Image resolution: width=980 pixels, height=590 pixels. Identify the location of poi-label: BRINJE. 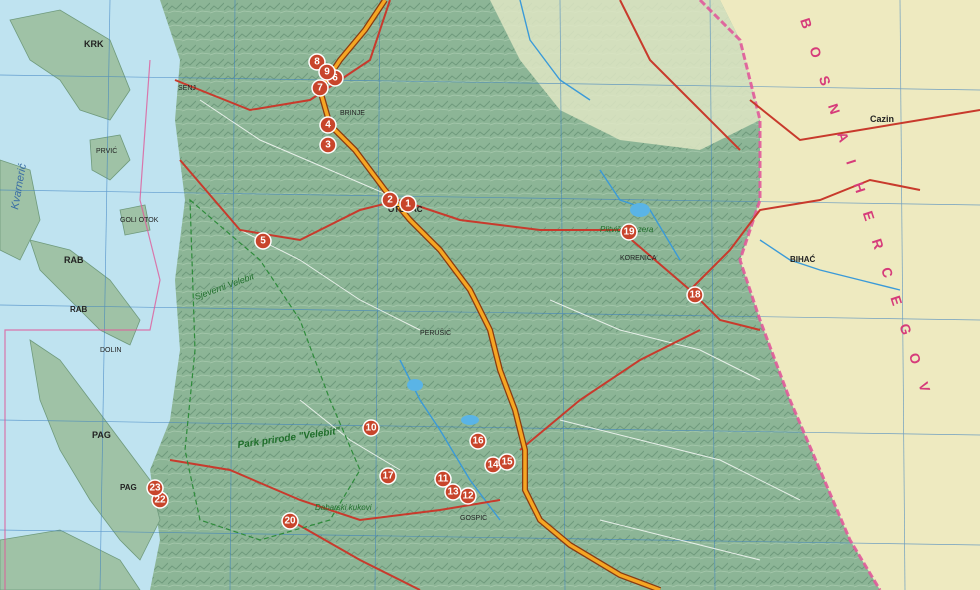
(352, 113).